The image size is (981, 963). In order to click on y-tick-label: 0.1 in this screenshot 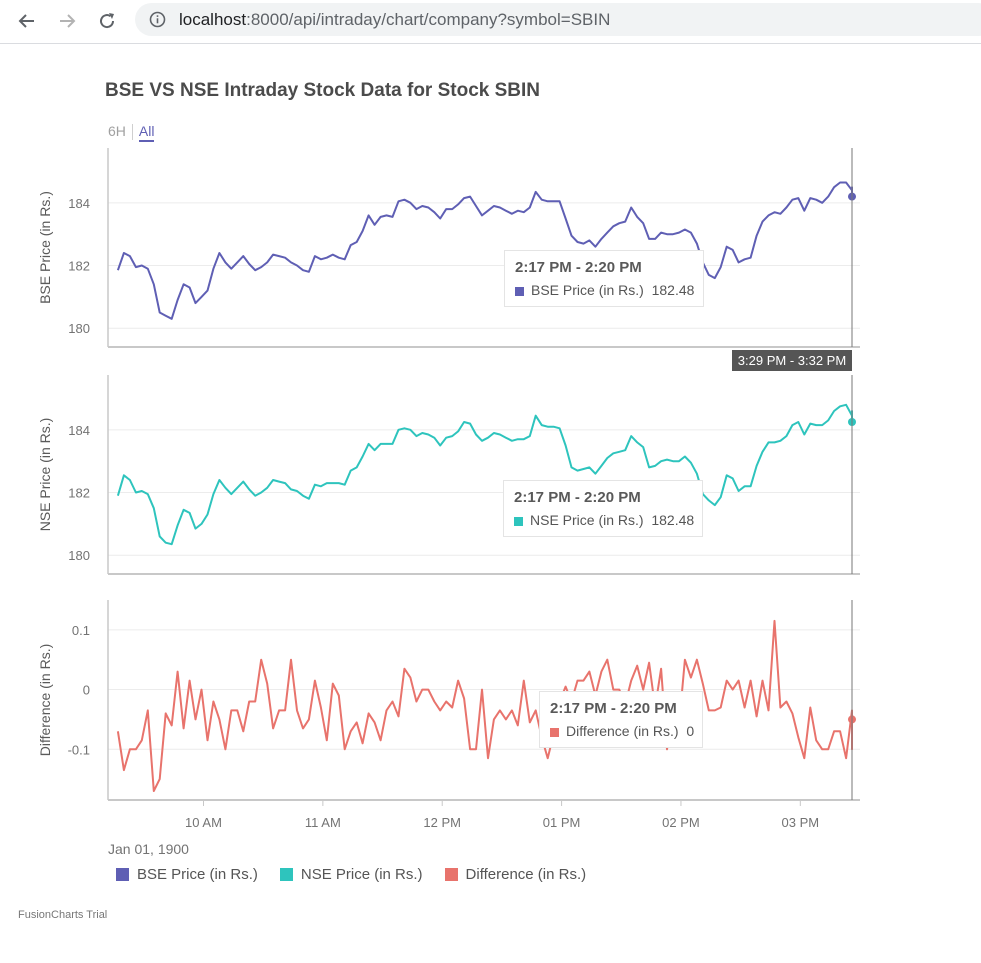, I will do `click(81, 630)`.